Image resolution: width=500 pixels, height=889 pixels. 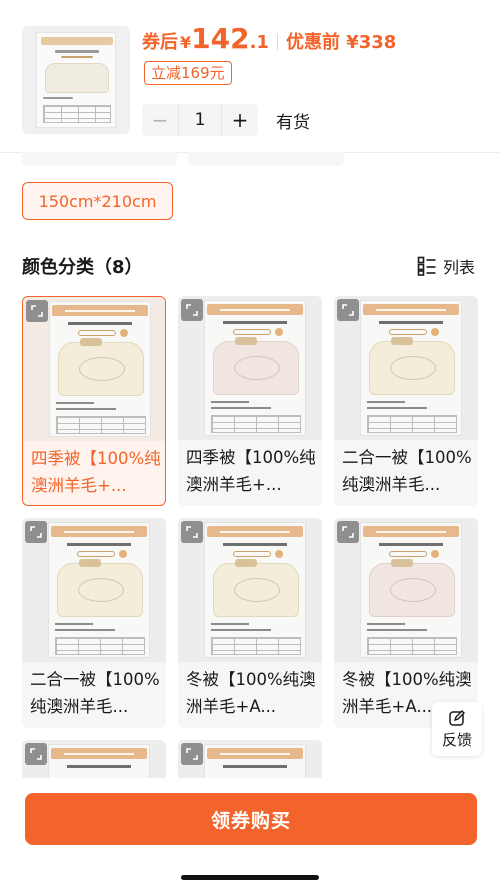 What do you see at coordinates (160, 120) in the screenshot?
I see `decrease-button: −` at bounding box center [160, 120].